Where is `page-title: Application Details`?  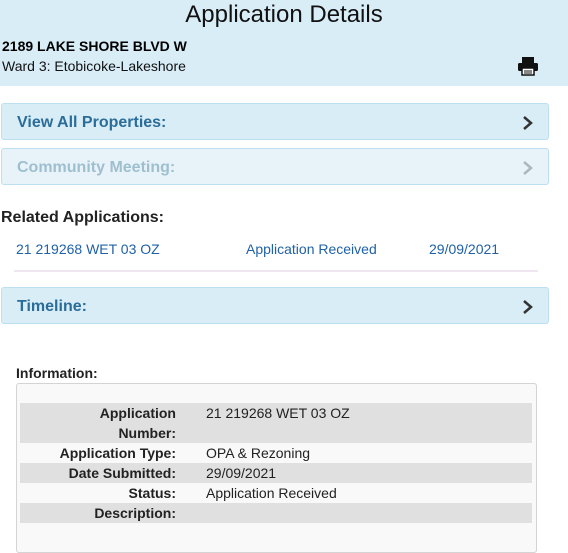 page-title: Application Details is located at coordinates (284, 14).